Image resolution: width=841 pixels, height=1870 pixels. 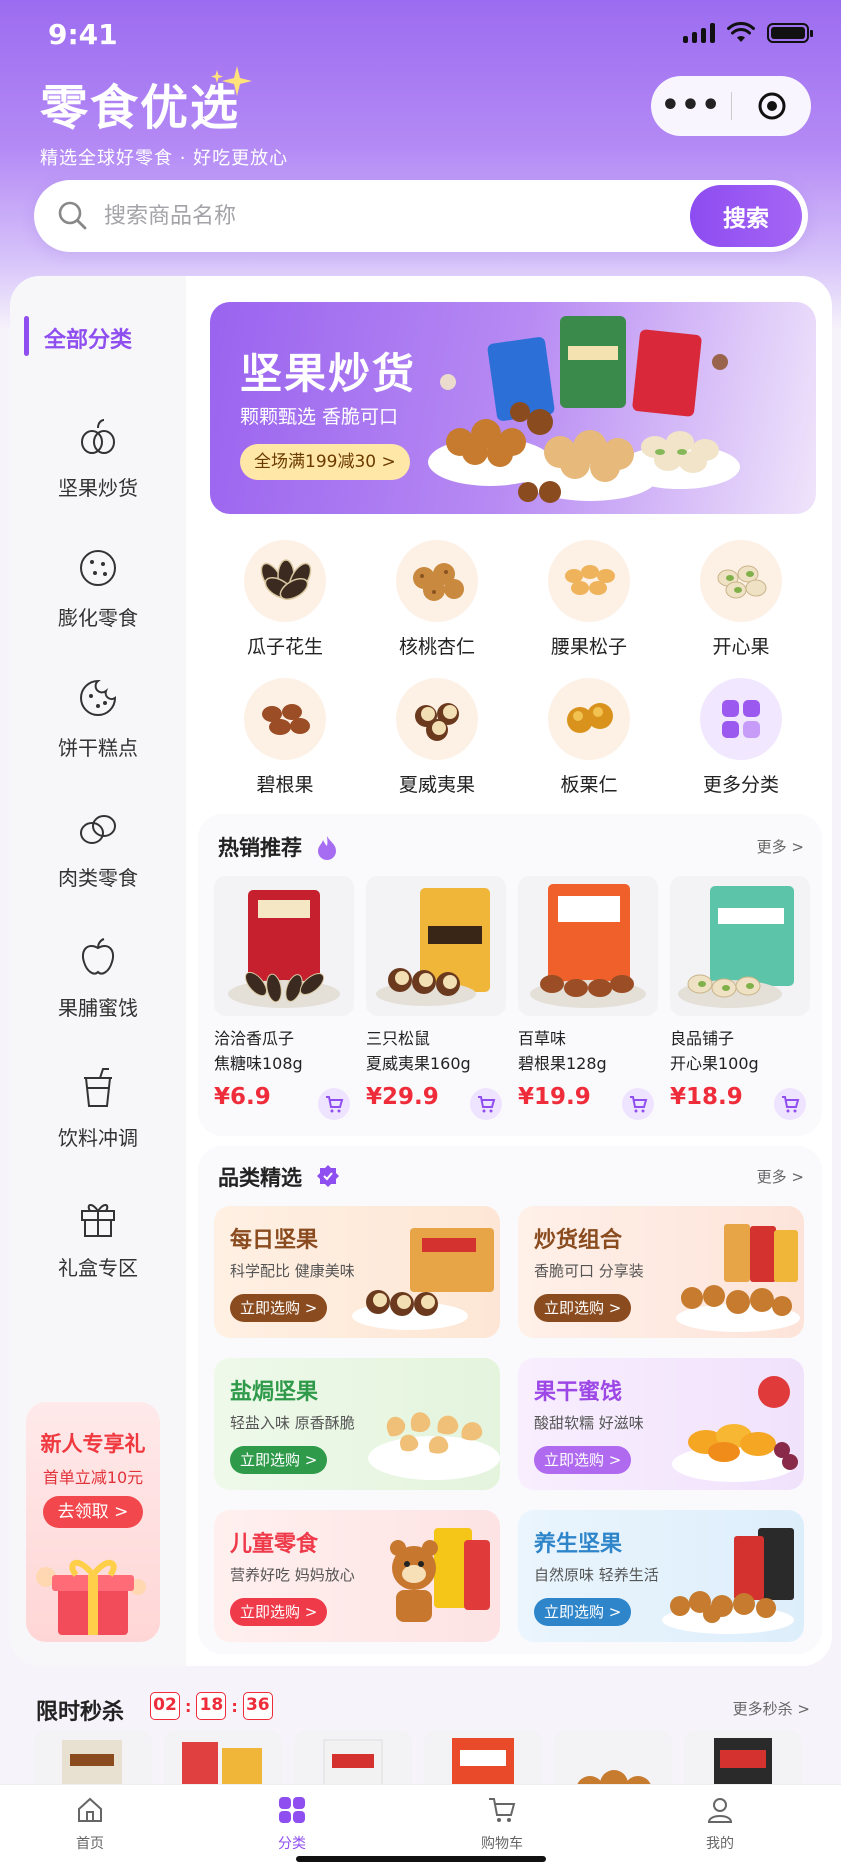 What do you see at coordinates (98, 601) in the screenshot?
I see `sidebar-item-puffed: 膨化零食` at bounding box center [98, 601].